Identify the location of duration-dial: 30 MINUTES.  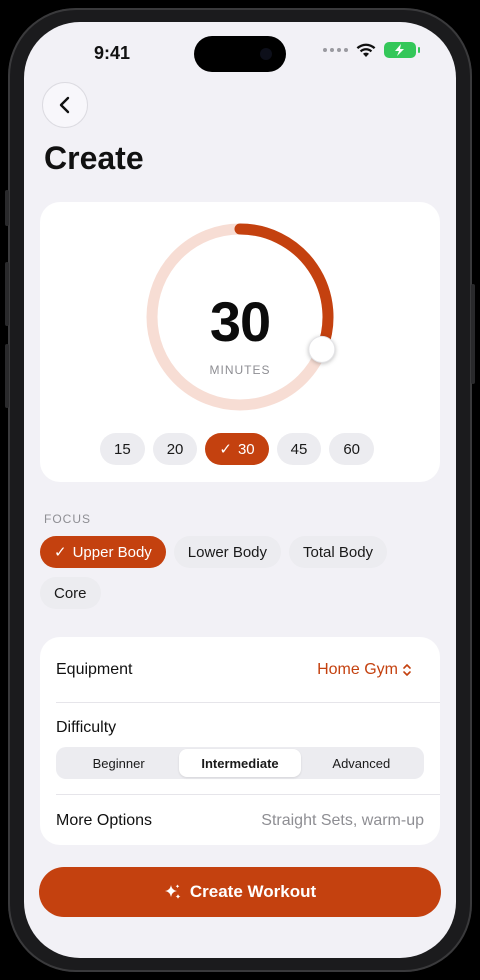
(240, 317).